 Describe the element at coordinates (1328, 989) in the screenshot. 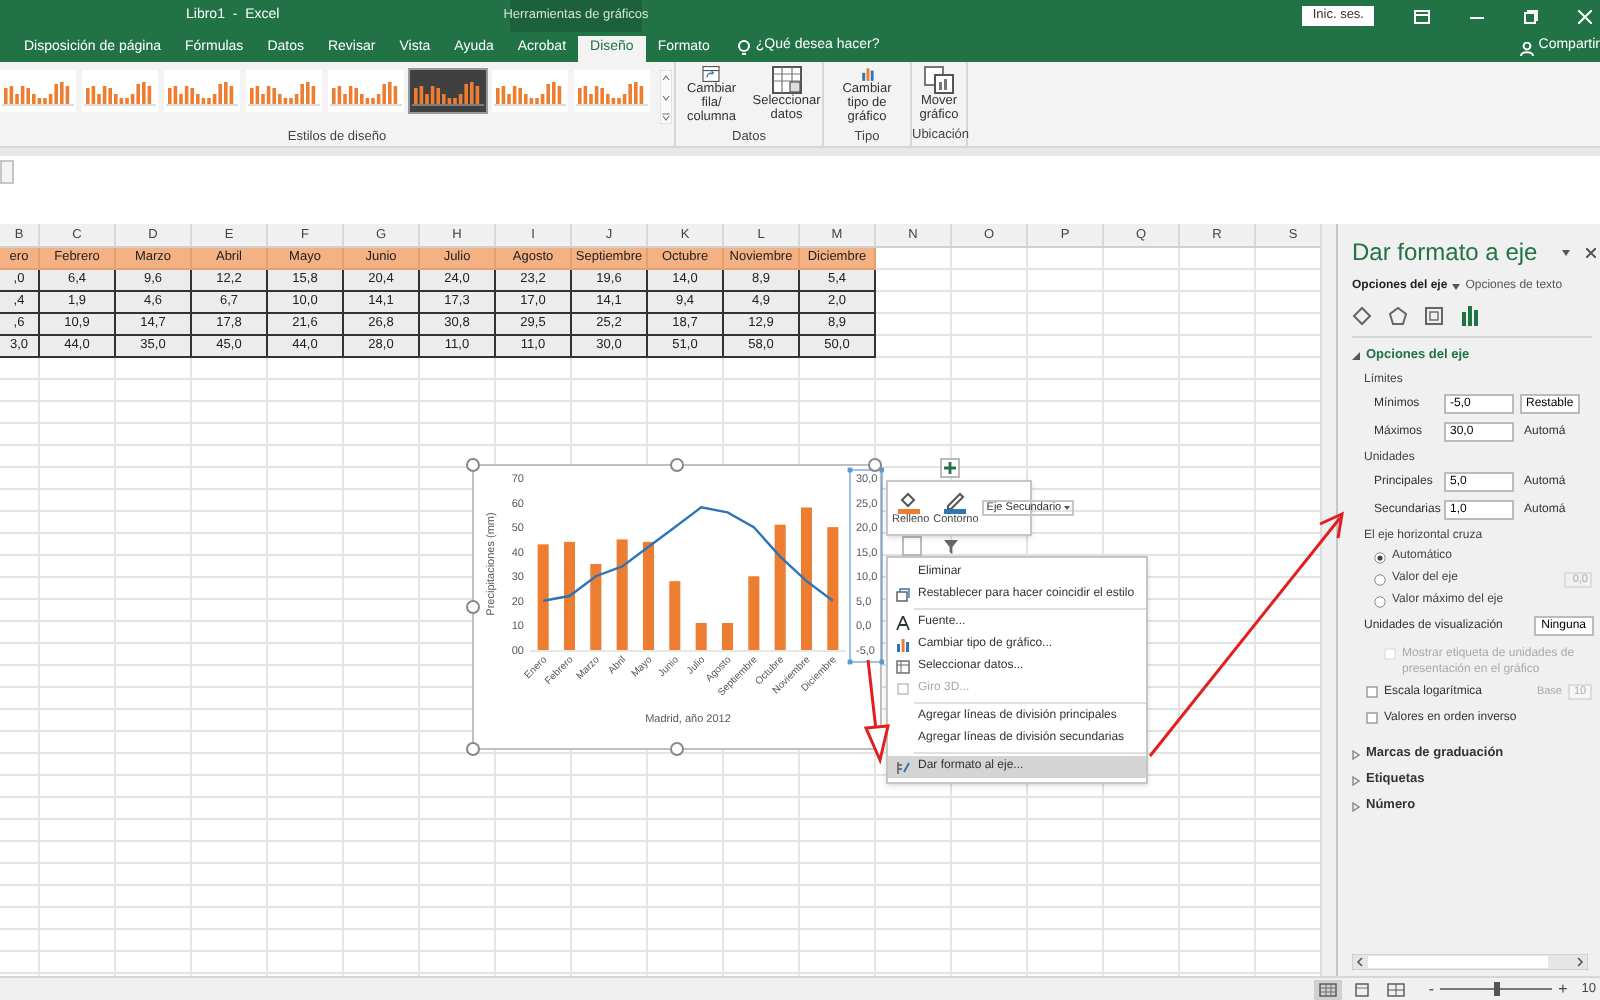

I see `normal-view-icon` at that location.